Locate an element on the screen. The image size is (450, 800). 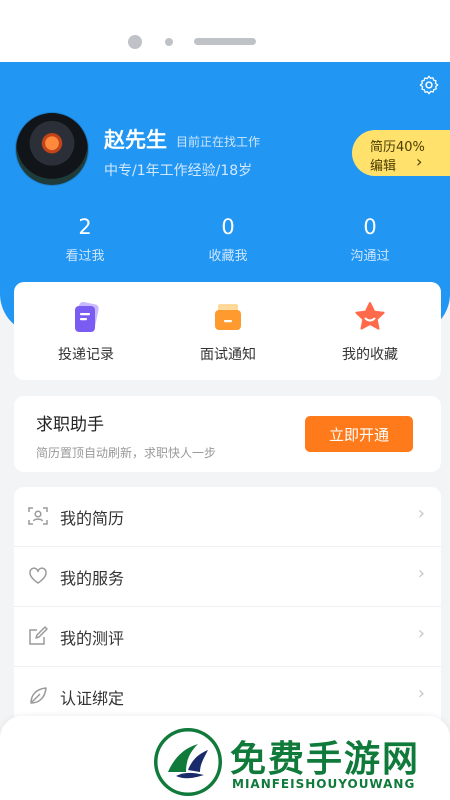
watermark-subtitle: MIANFEISHOUYOUWANG is located at coordinates (324, 784).